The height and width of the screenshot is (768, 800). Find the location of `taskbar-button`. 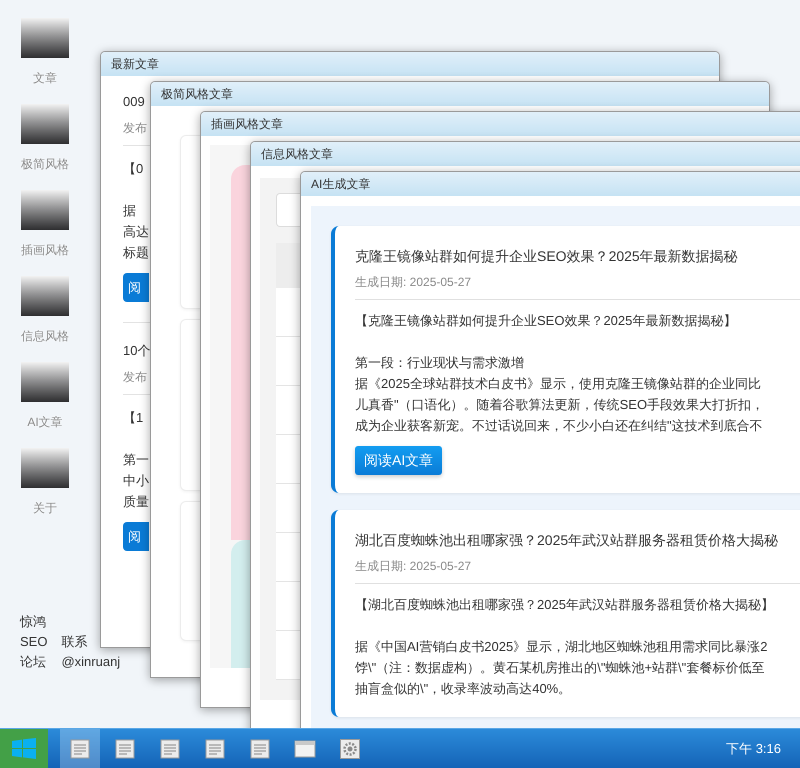

taskbar-button is located at coordinates (80, 748).